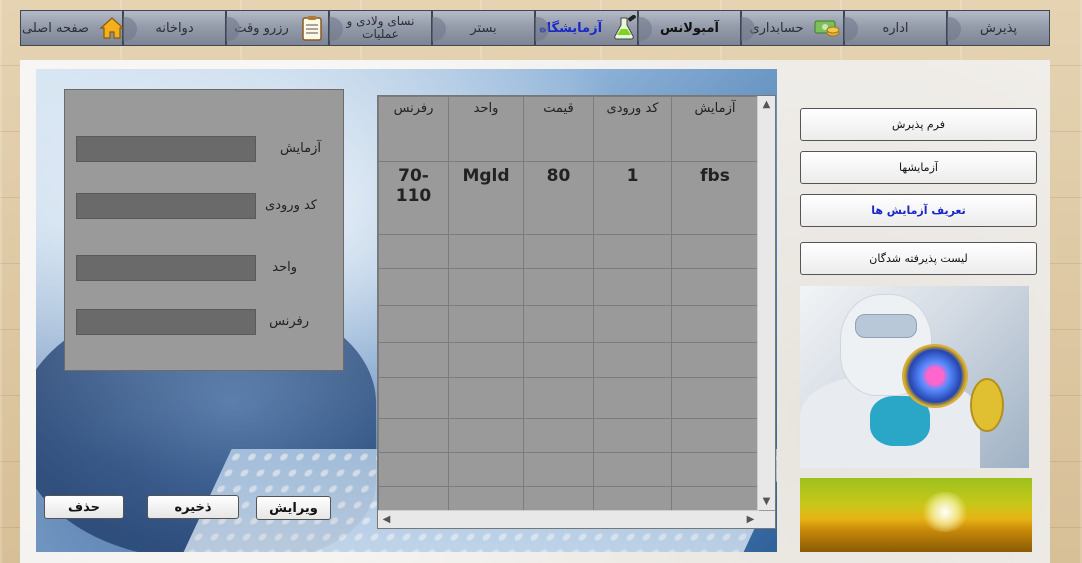  Describe the element at coordinates (918, 210) in the screenshot. I see `define-tests-button: تعریف آزمایش ها` at that location.